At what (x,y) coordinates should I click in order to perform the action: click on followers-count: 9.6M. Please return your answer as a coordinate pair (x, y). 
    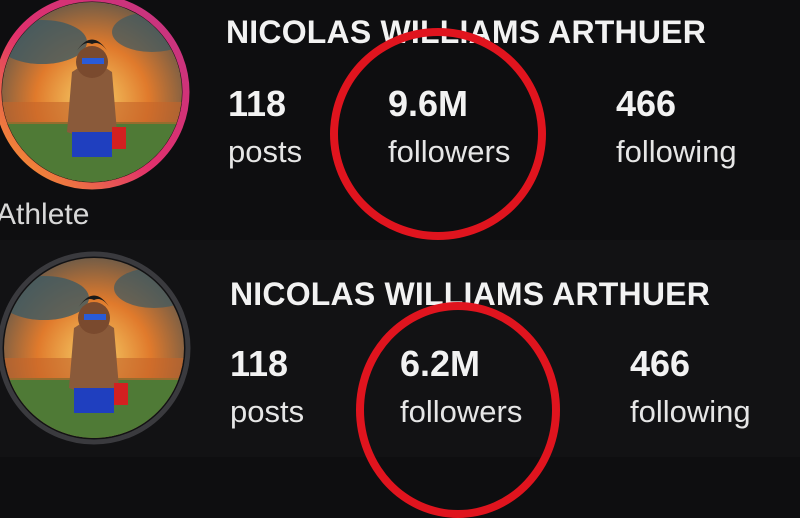
    Looking at the image, I should click on (428, 103).